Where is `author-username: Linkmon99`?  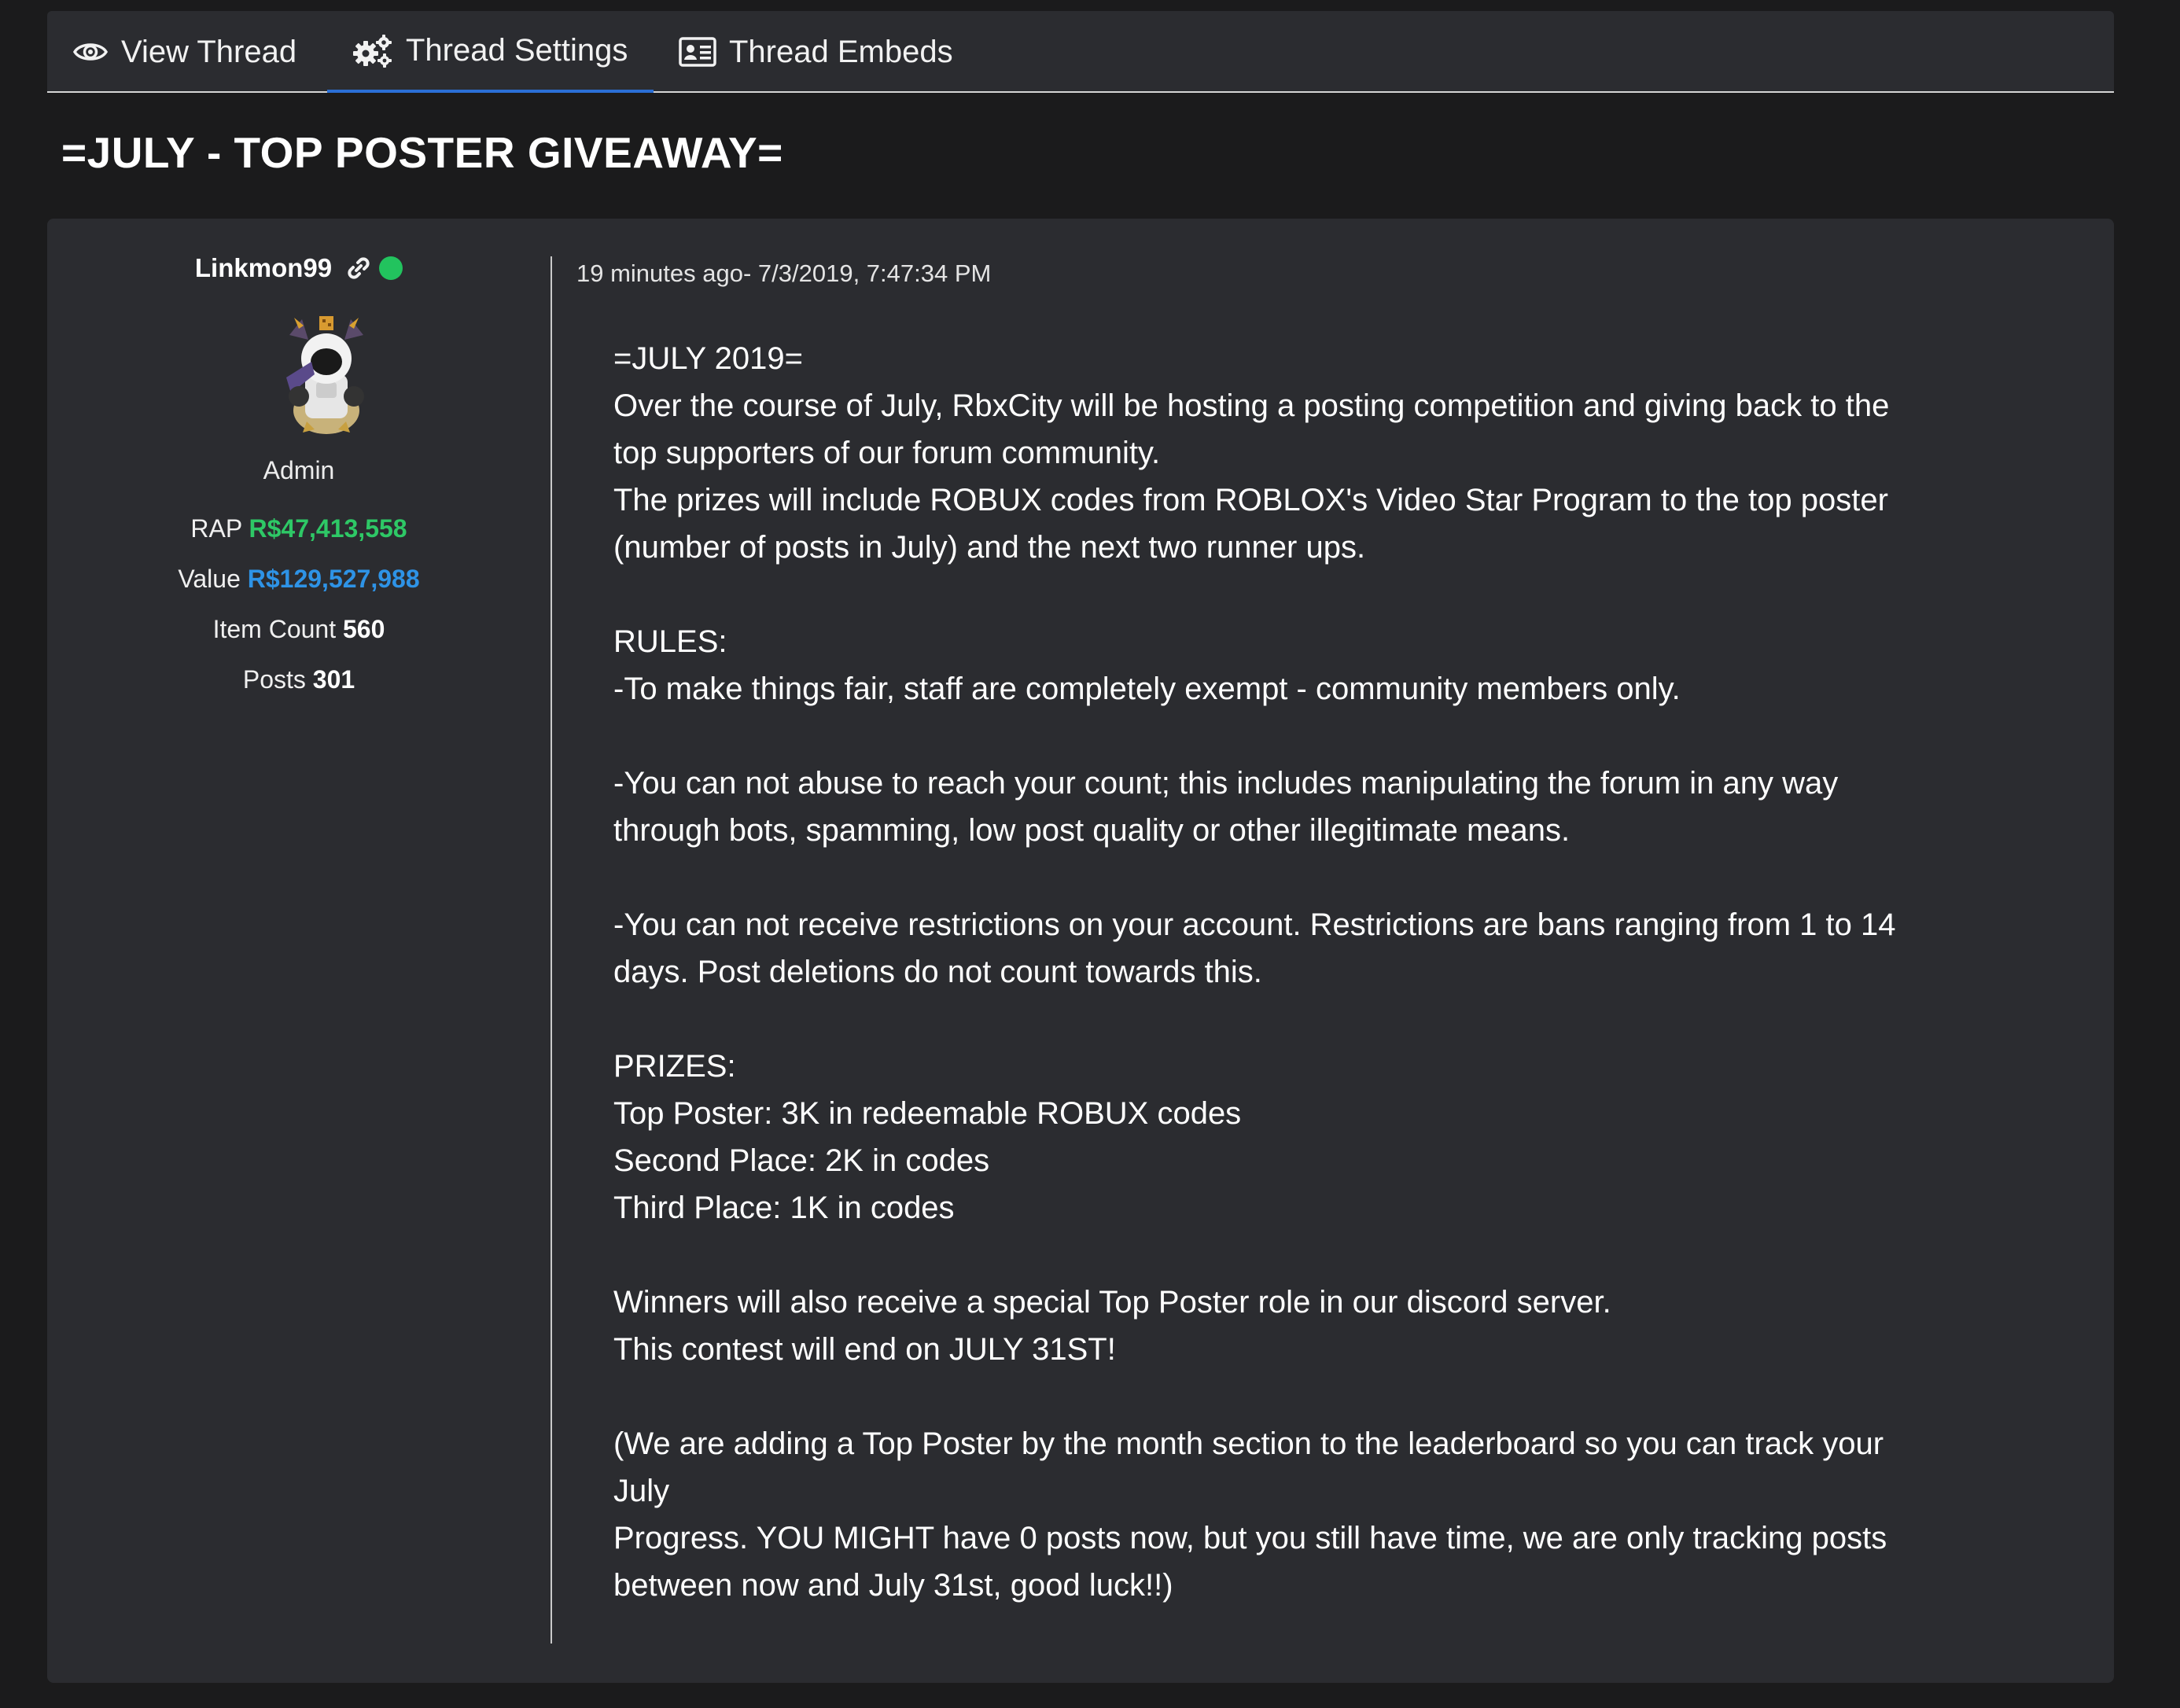 author-username: Linkmon99 is located at coordinates (263, 268).